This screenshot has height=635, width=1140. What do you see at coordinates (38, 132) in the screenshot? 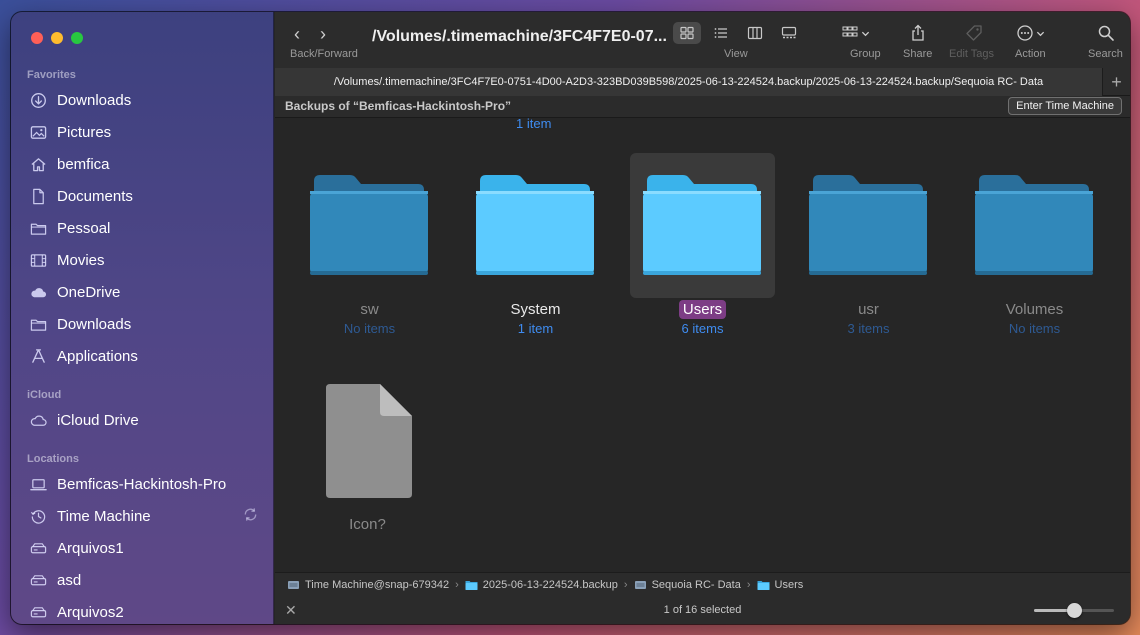
I see `pictures-icon` at bounding box center [38, 132].